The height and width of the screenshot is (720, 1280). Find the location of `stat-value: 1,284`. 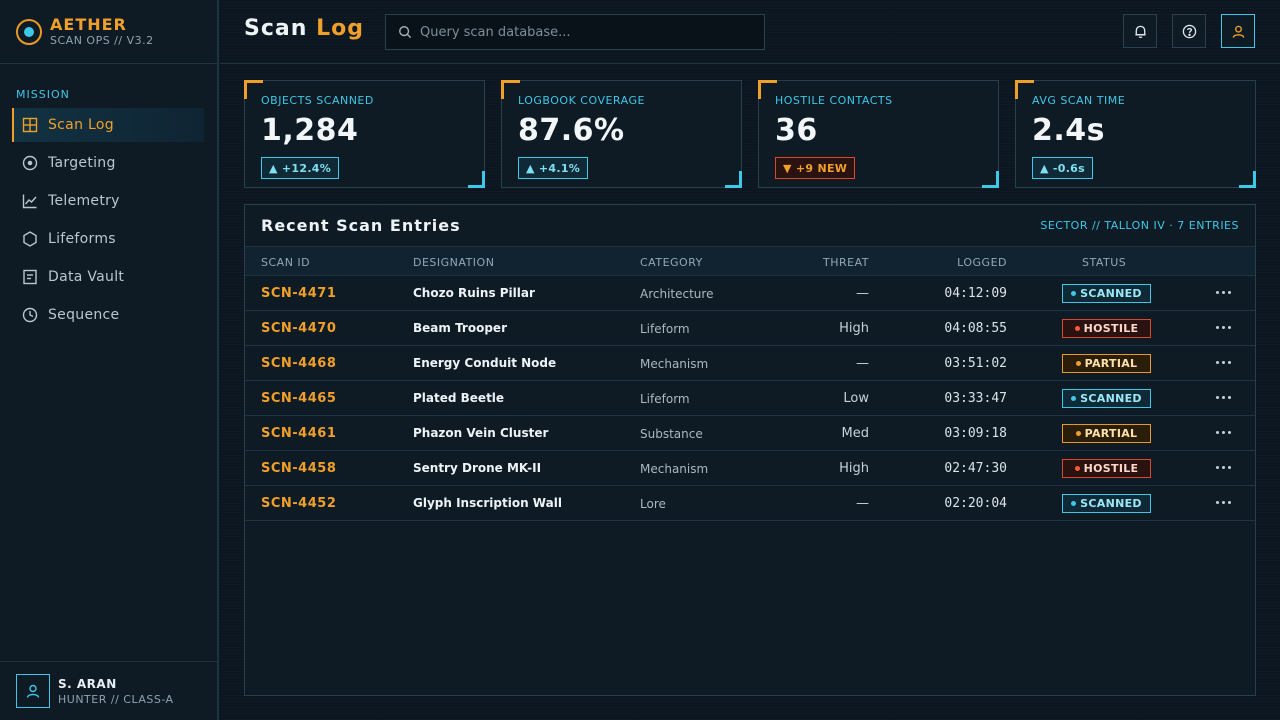

stat-value: 1,284 is located at coordinates (310, 130).